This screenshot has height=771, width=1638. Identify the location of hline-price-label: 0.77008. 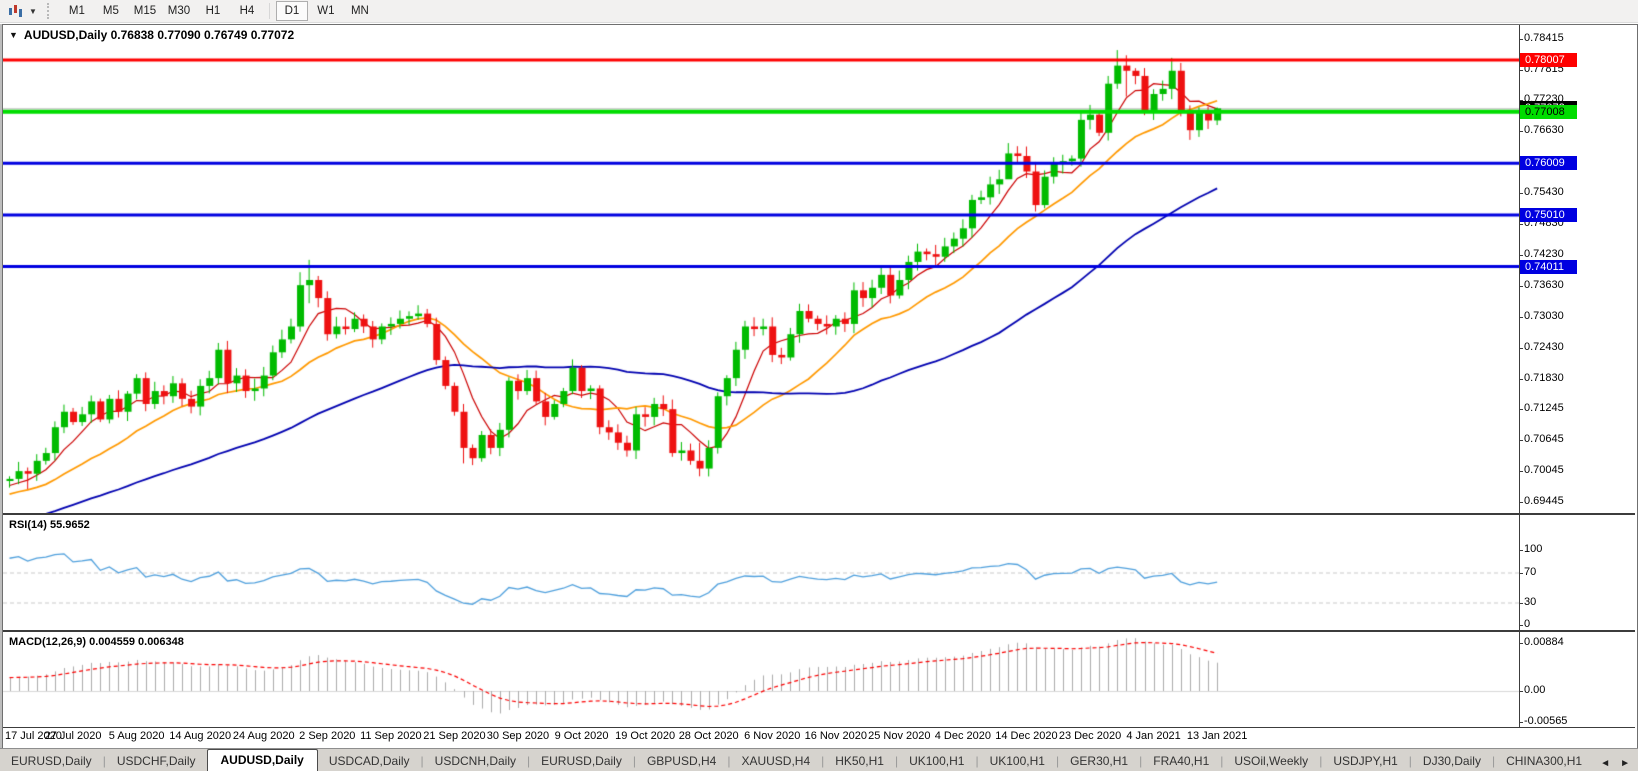
(1548, 111).